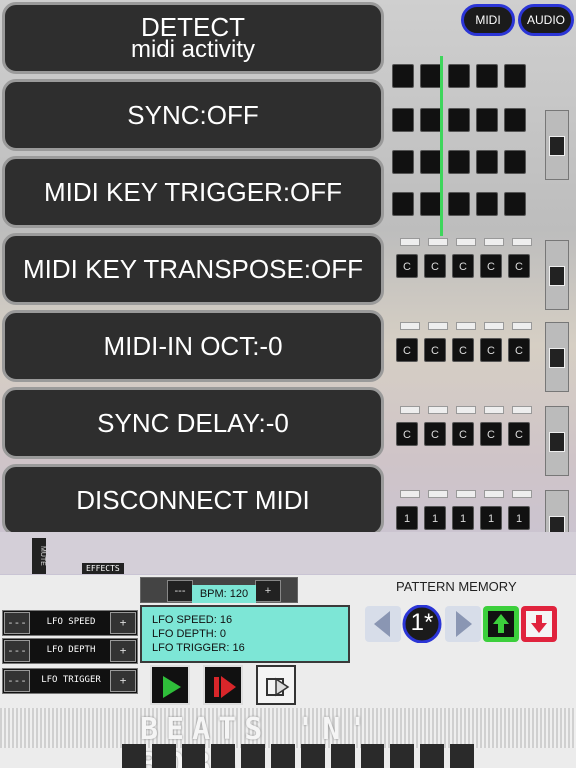 The height and width of the screenshot is (768, 576). I want to click on midi-button: MIDI, so click(488, 20).